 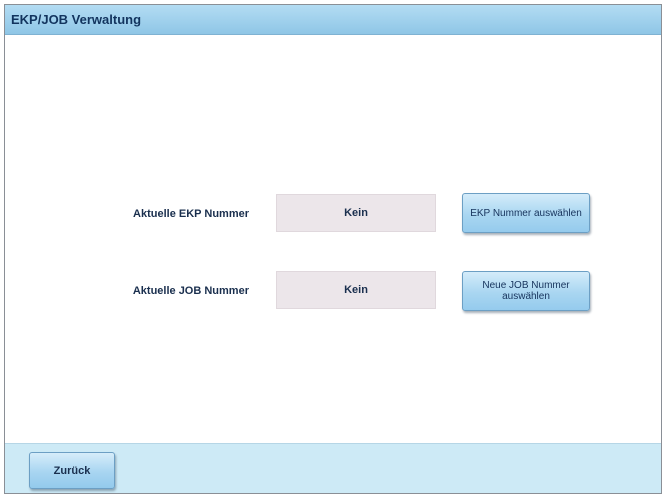 I want to click on back-button: Zurück, so click(x=72, y=470).